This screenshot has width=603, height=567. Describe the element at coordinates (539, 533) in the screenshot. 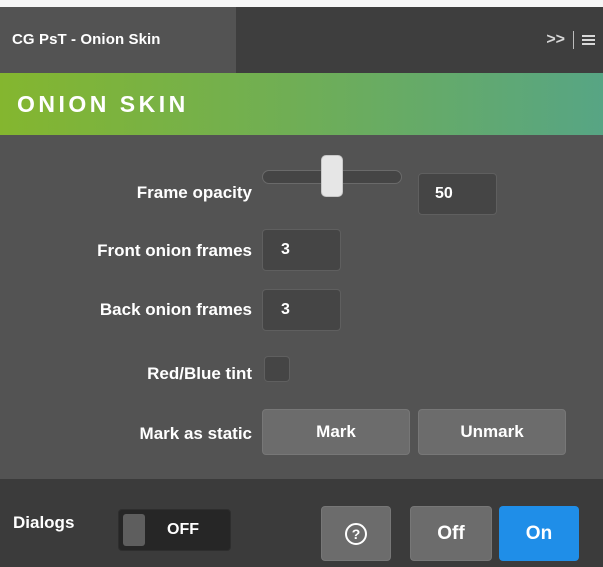

I see `on-button: On` at that location.